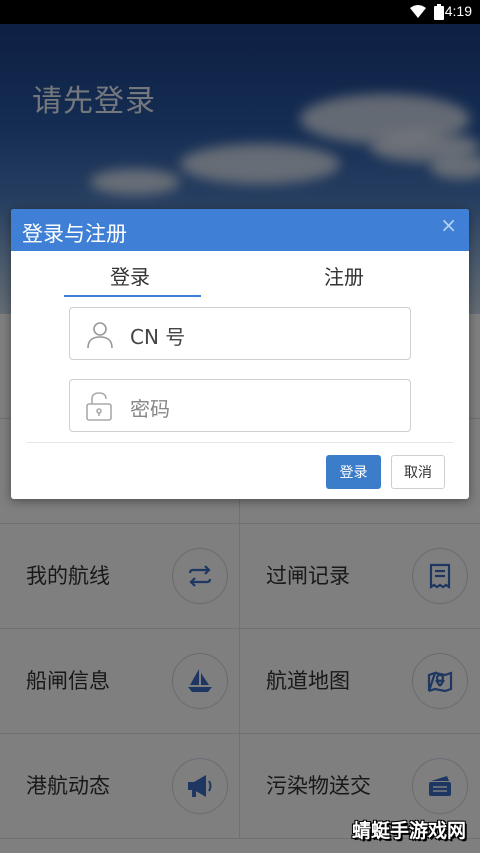  I want to click on clock: 4:19, so click(458, 11).